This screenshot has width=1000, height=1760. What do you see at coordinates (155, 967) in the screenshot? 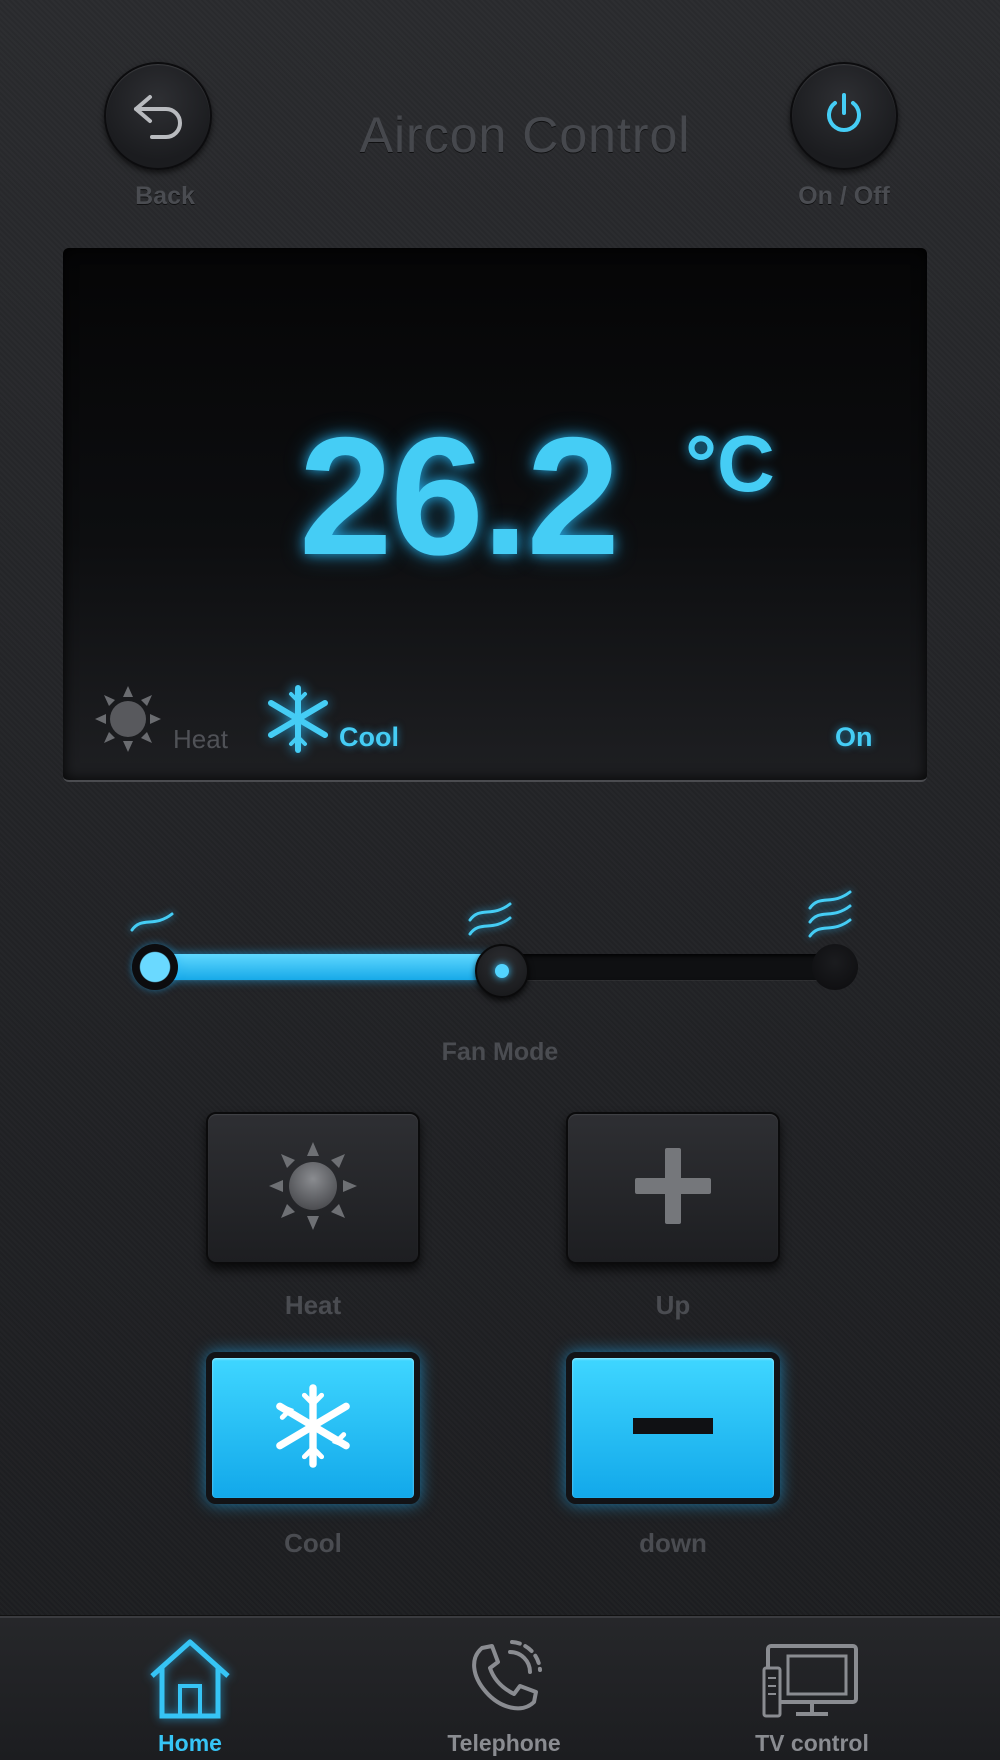
I see `fan-slider-min-stop` at bounding box center [155, 967].